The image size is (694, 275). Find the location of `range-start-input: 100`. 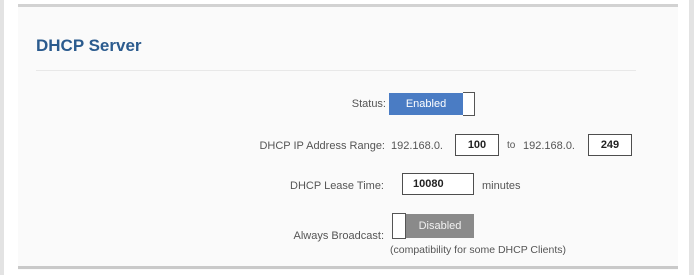

range-start-input: 100 is located at coordinates (477, 145).